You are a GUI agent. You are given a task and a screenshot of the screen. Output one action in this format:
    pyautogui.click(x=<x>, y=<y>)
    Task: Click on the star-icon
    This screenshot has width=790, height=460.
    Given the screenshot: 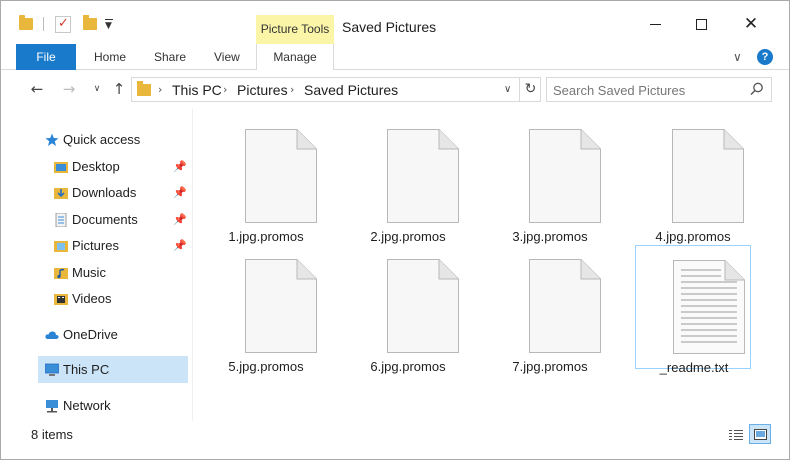 What is the action you would take?
    pyautogui.click(x=52, y=139)
    